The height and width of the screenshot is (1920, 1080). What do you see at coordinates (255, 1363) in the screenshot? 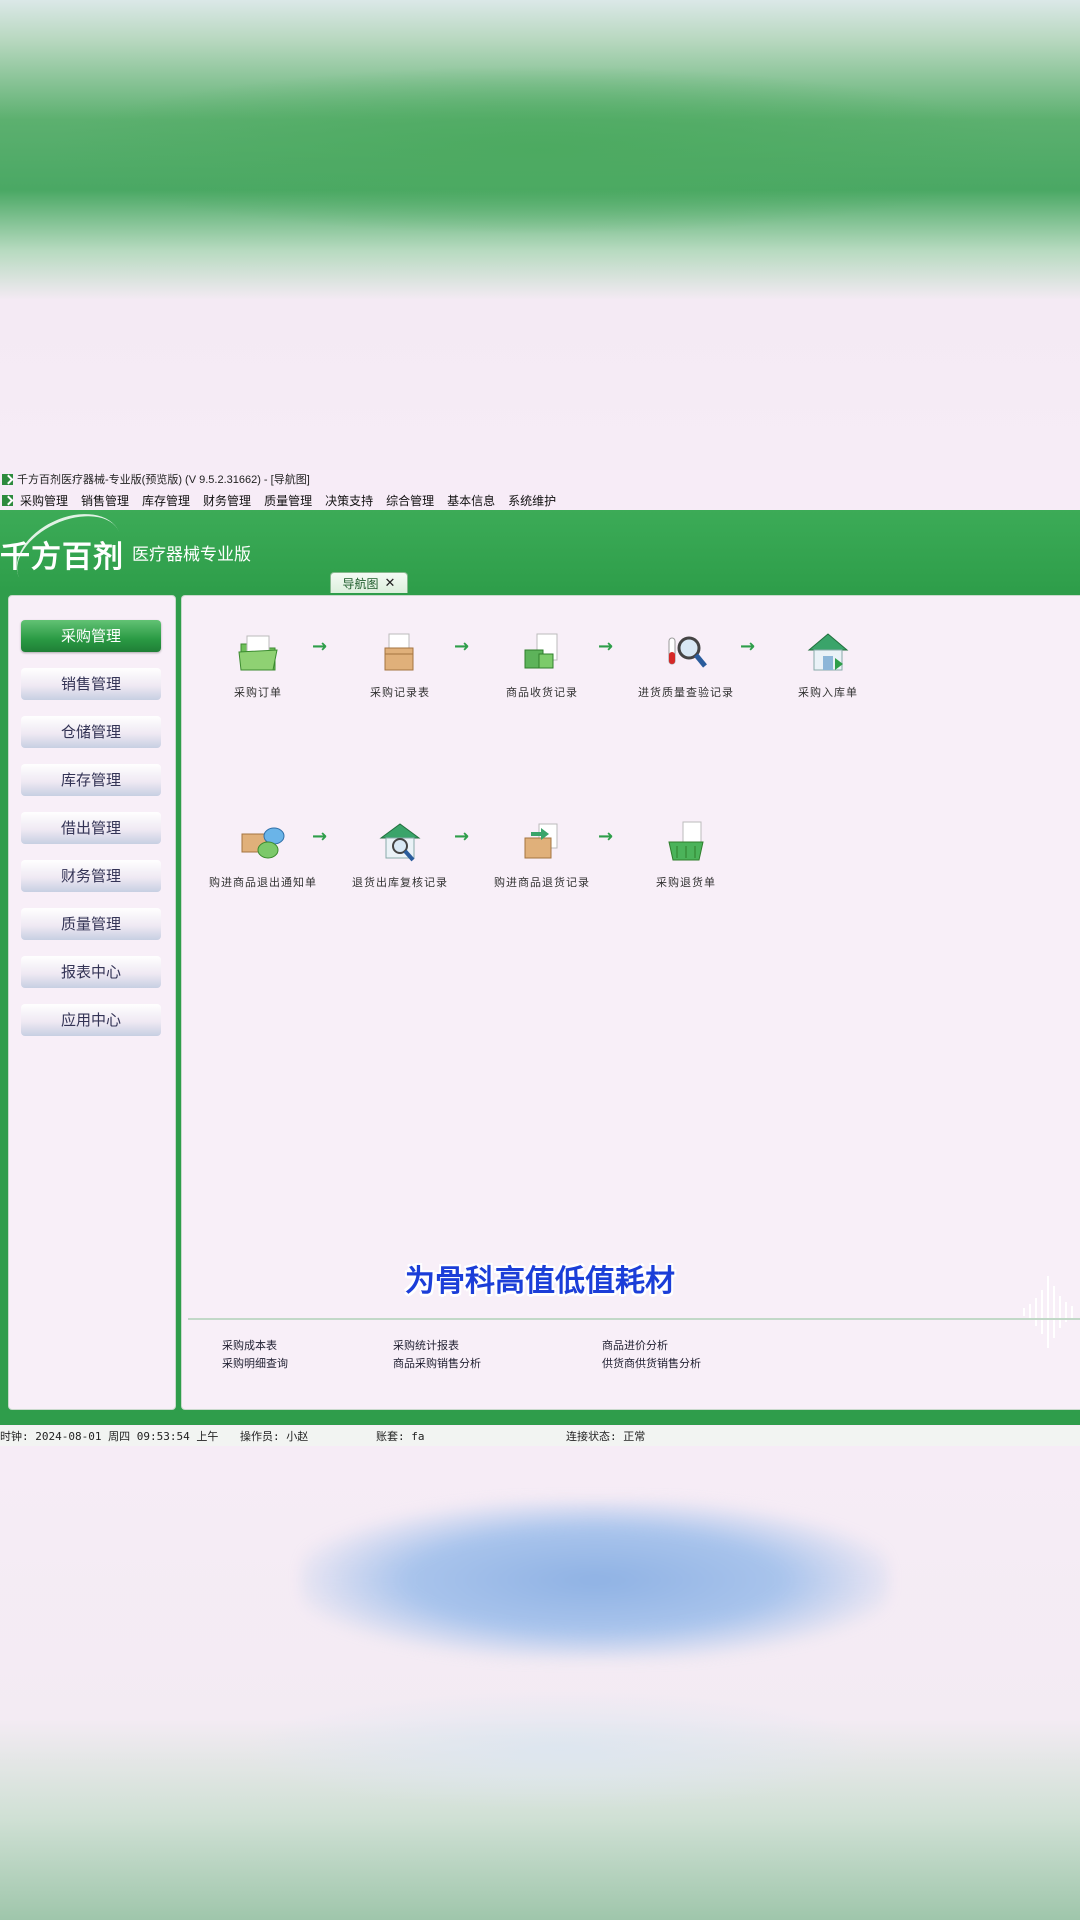
I see `report-link-purchase-detail: 采购明细查询` at bounding box center [255, 1363].